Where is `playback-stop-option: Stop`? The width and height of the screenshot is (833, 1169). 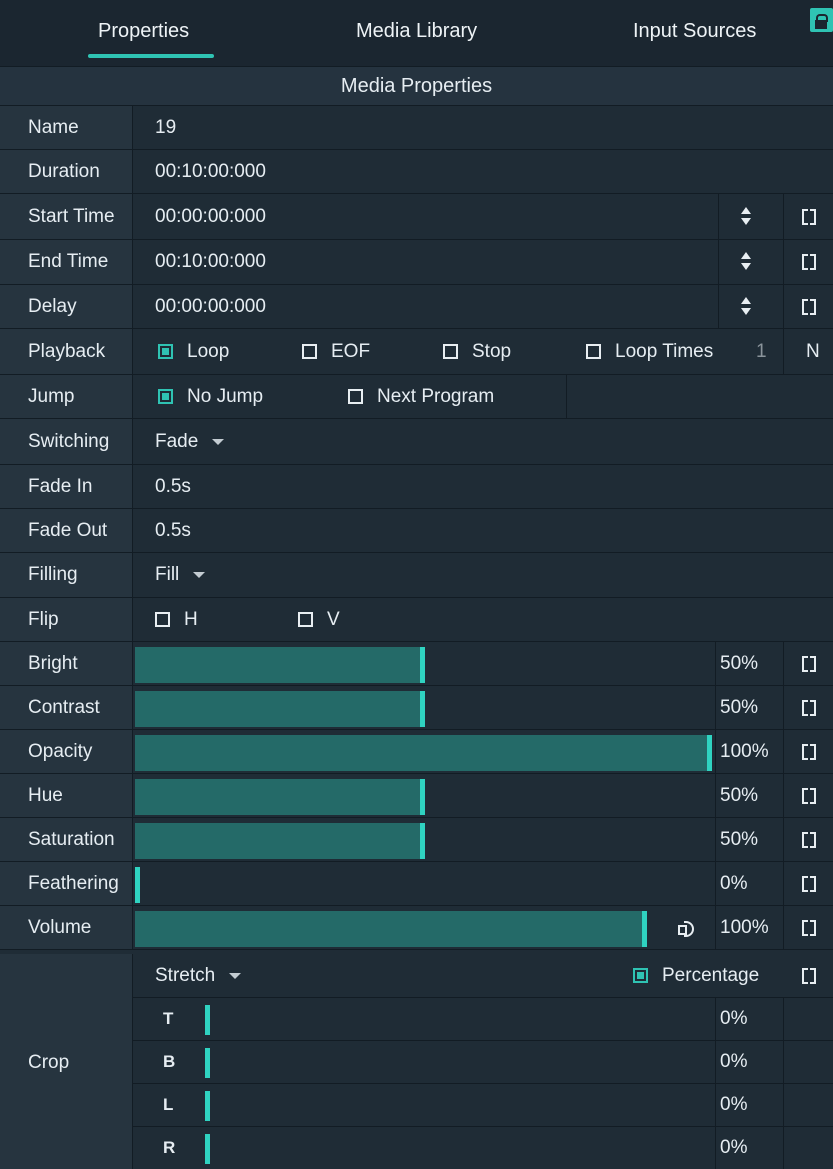 playback-stop-option: Stop is located at coordinates (477, 351).